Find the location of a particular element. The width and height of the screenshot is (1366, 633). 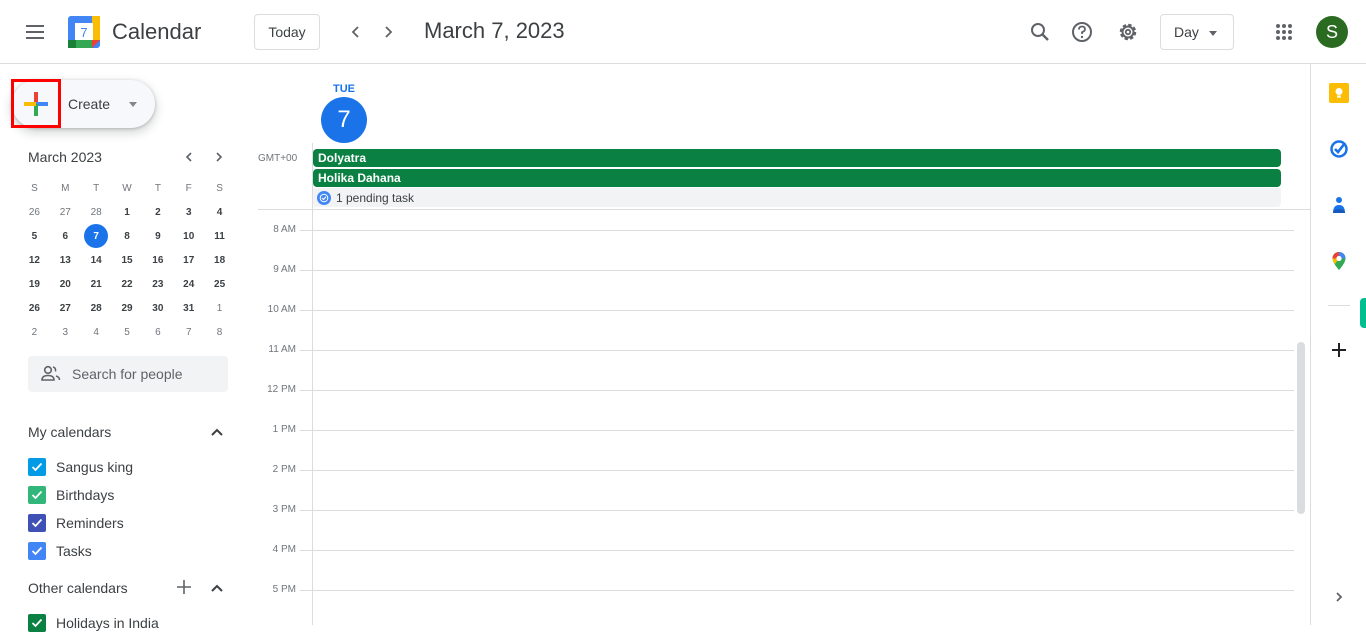

main-menu-button is located at coordinates (36, 32).